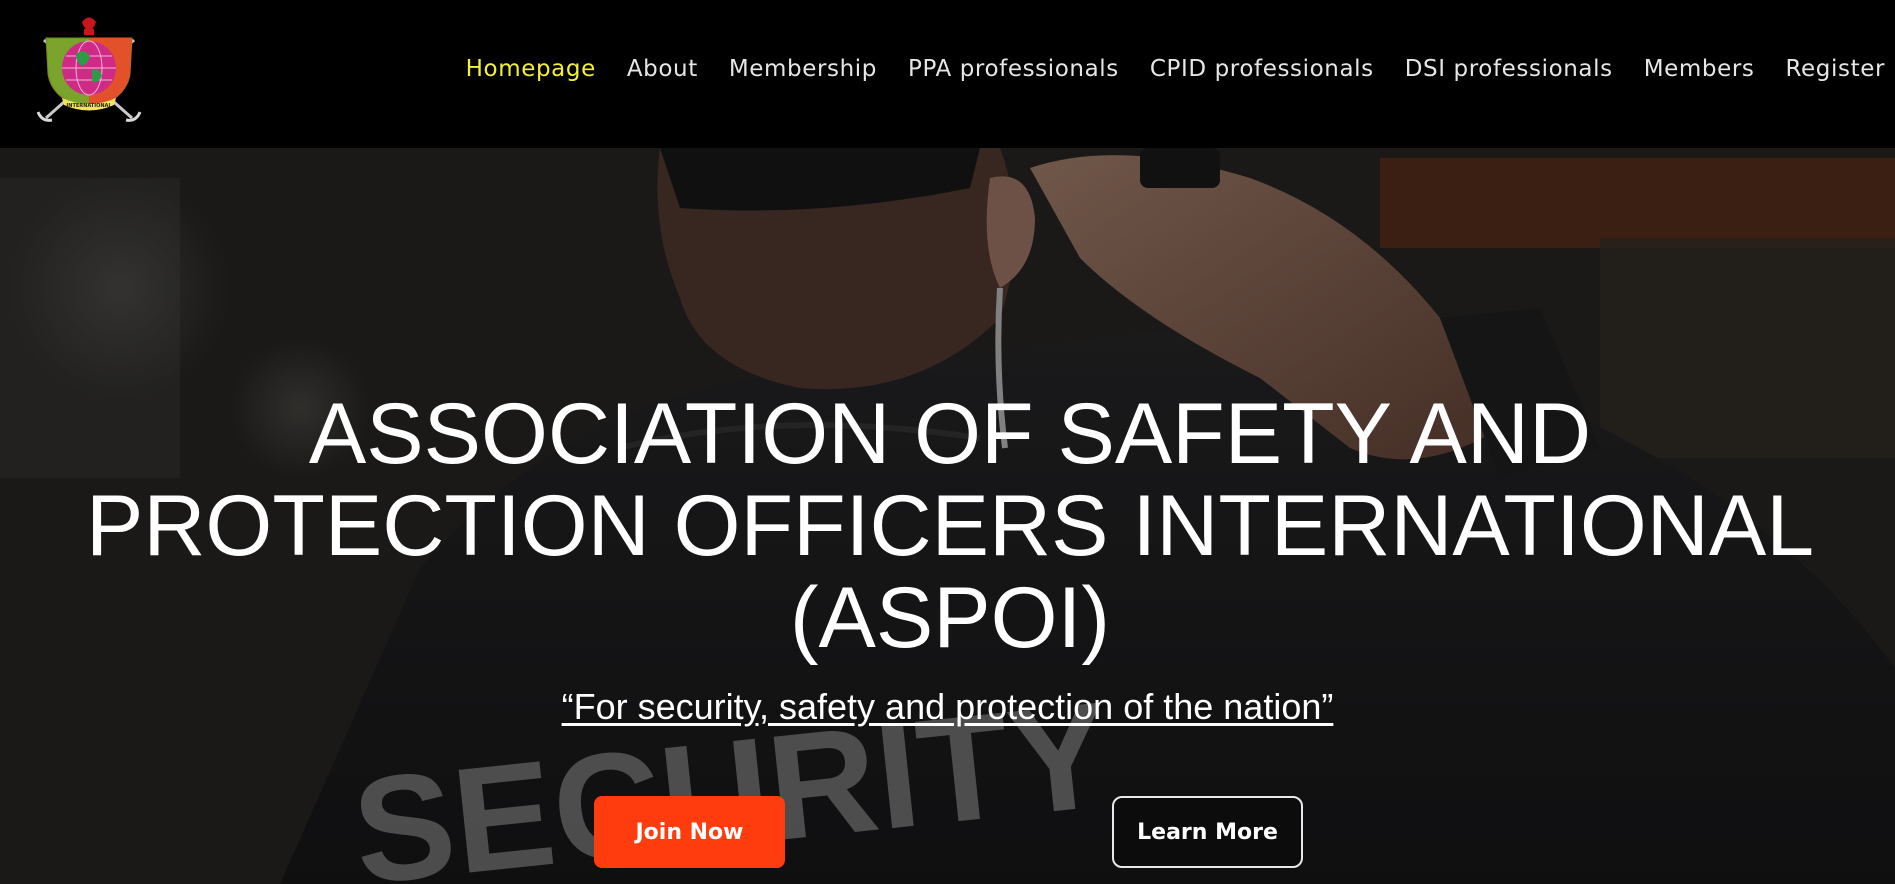 This screenshot has width=1895, height=884. What do you see at coordinates (950, 434) in the screenshot?
I see `hero-title-line-1: ASSOCIATION OF SAFETY AND` at bounding box center [950, 434].